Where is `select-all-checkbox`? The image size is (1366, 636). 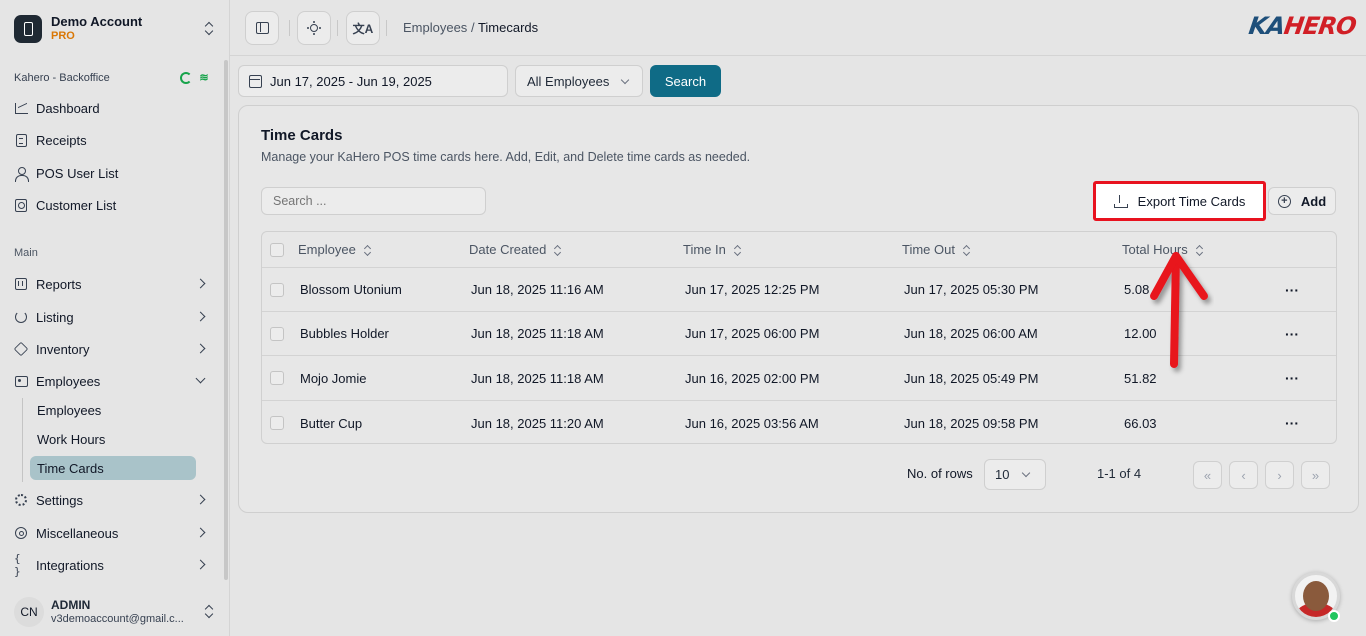 select-all-checkbox is located at coordinates (277, 250).